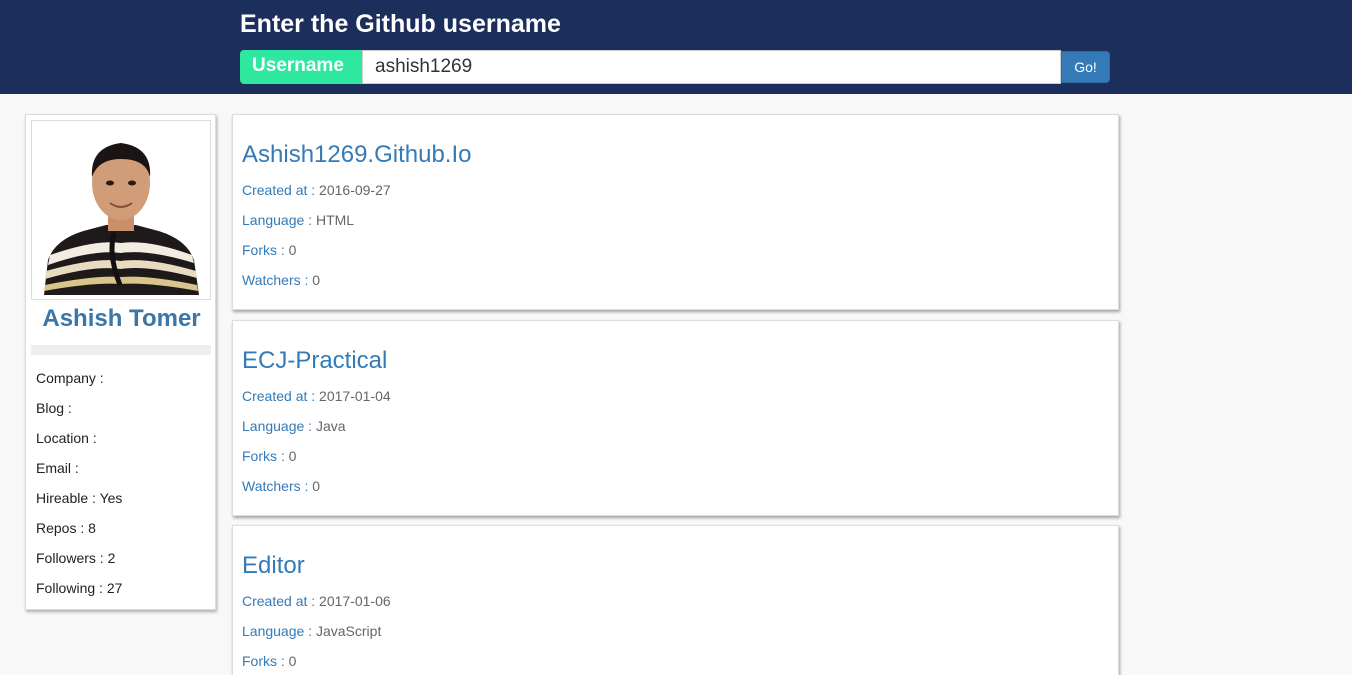 The image size is (1352, 675). What do you see at coordinates (676, 47) in the screenshot?
I see `header-bar: Enter the Github username Username Go!` at bounding box center [676, 47].